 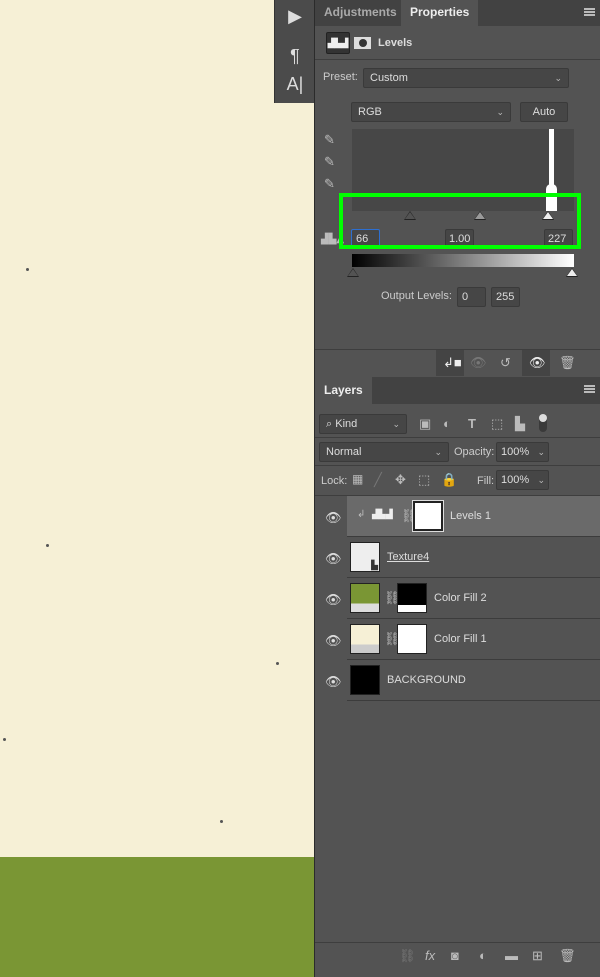 I want to click on layer-name: BACKGROUND, so click(x=426, y=680).